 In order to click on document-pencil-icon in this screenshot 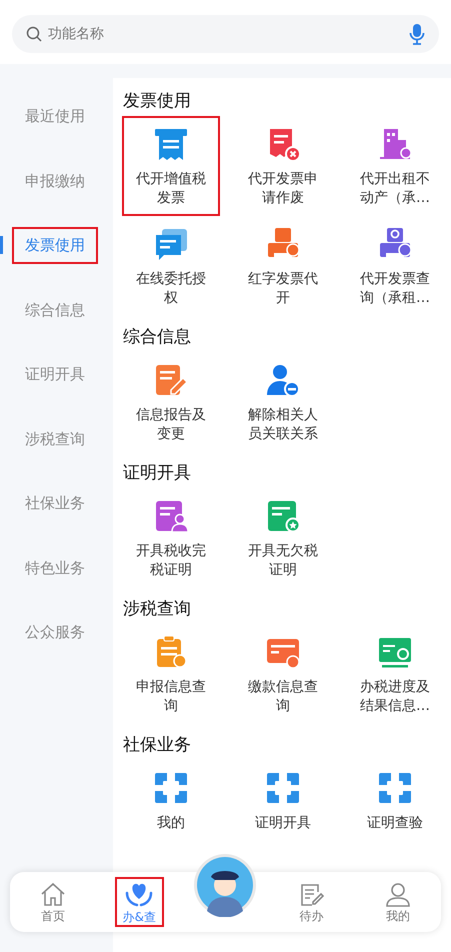, I will do `click(171, 380)`.